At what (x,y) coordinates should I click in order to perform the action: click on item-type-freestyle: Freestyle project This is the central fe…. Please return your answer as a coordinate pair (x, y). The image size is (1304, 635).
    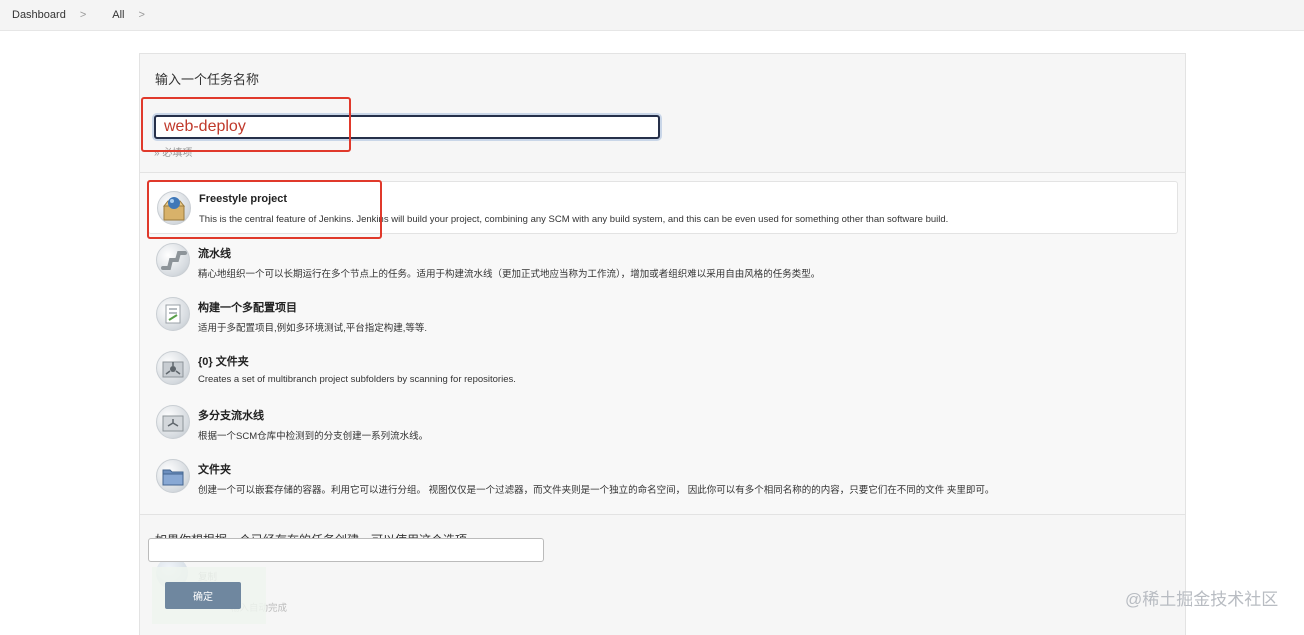
    Looking at the image, I should click on (663, 207).